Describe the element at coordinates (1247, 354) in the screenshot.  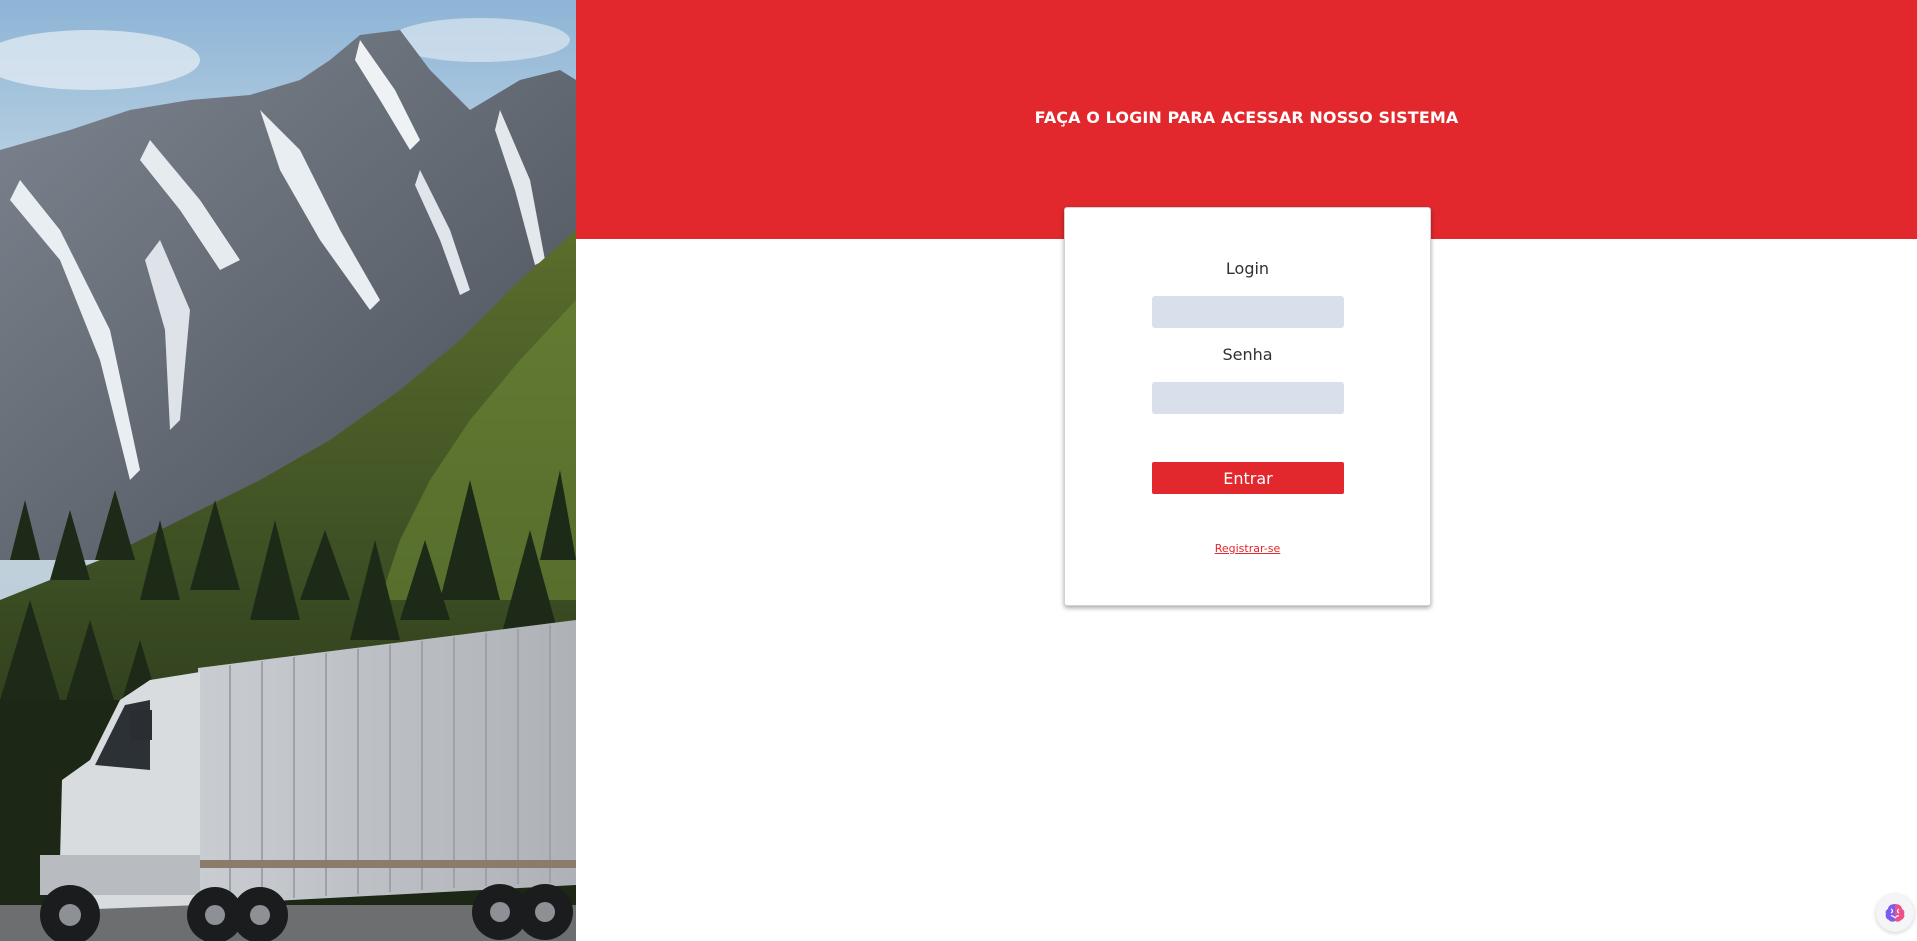
I see `password-label: Senha` at that location.